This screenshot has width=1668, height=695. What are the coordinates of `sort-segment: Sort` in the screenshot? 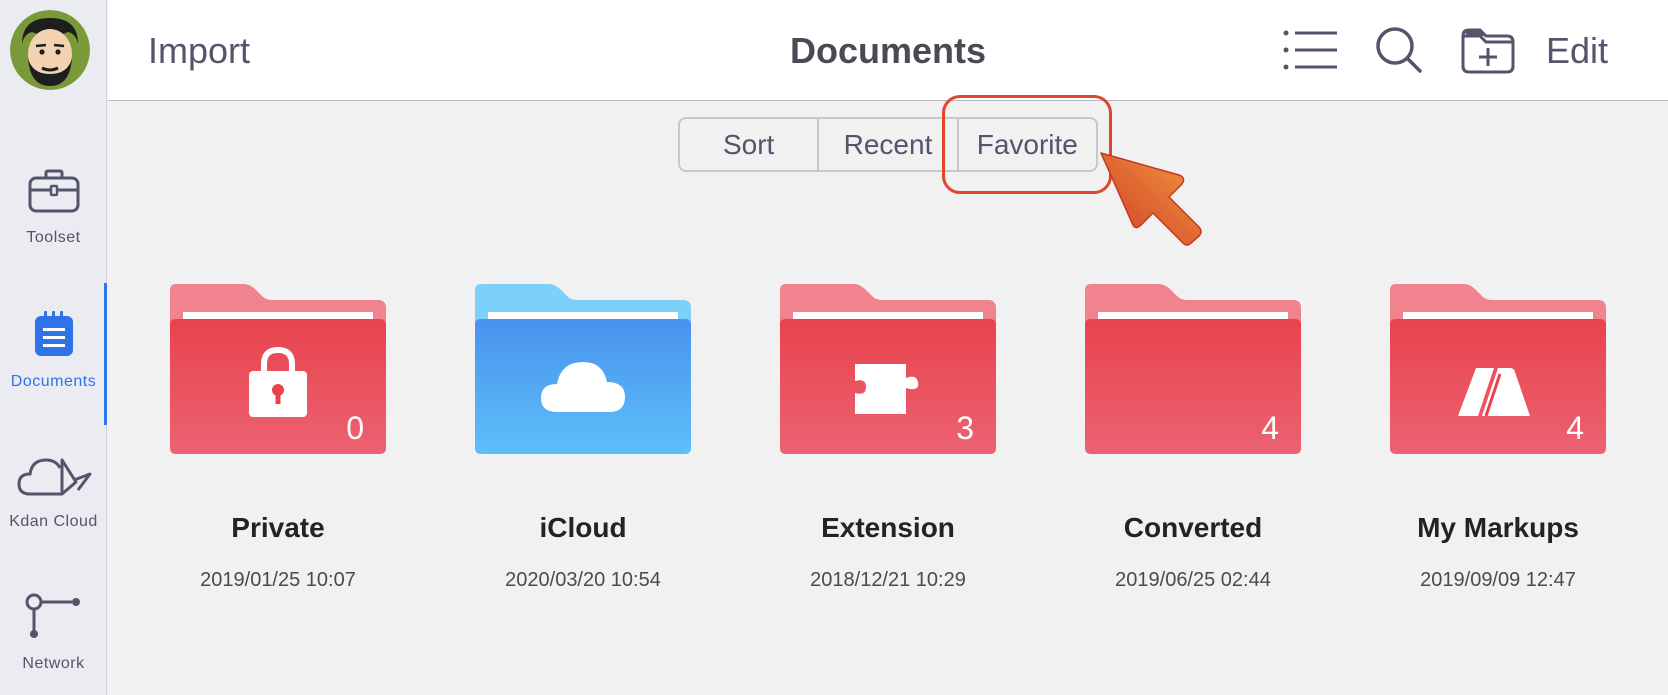 It's located at (748, 144).